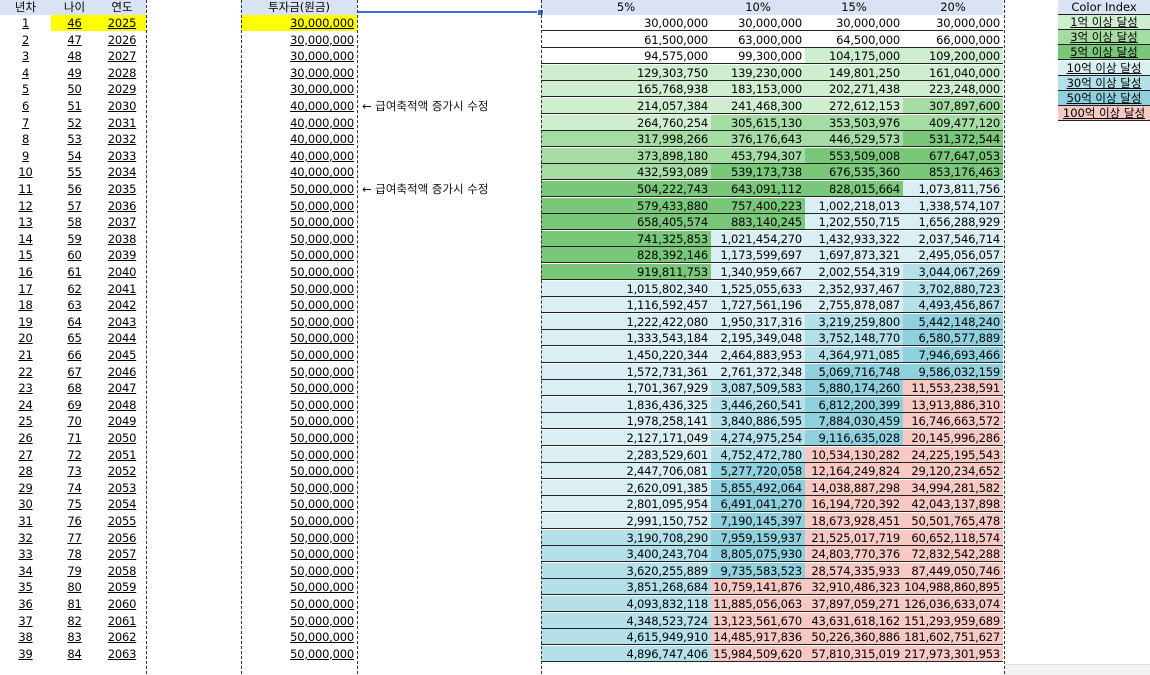 This screenshot has height=675, width=1150. Describe the element at coordinates (74, 654) in the screenshot. I see `cell-age: 84` at that location.